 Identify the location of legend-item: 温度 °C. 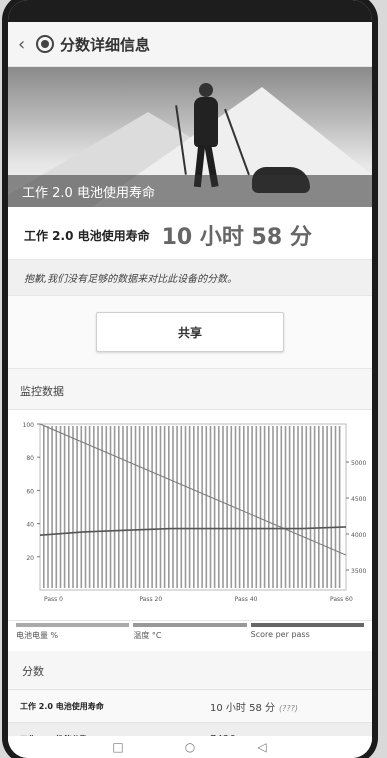
(190, 637).